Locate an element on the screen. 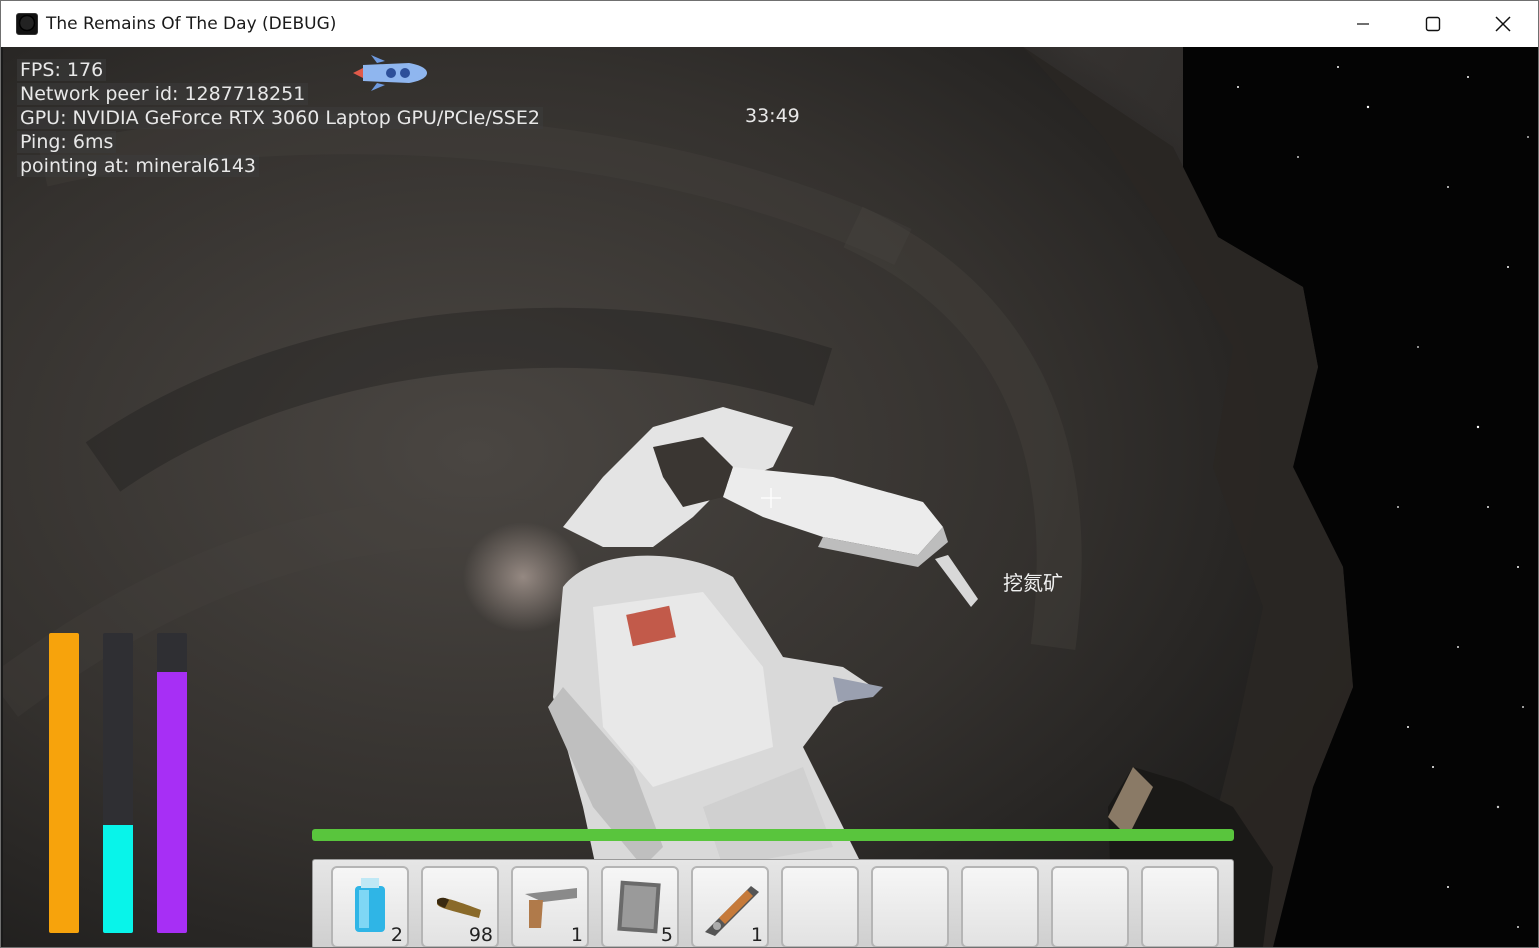 The image size is (1539, 948). status-bar-orange is located at coordinates (64, 783).